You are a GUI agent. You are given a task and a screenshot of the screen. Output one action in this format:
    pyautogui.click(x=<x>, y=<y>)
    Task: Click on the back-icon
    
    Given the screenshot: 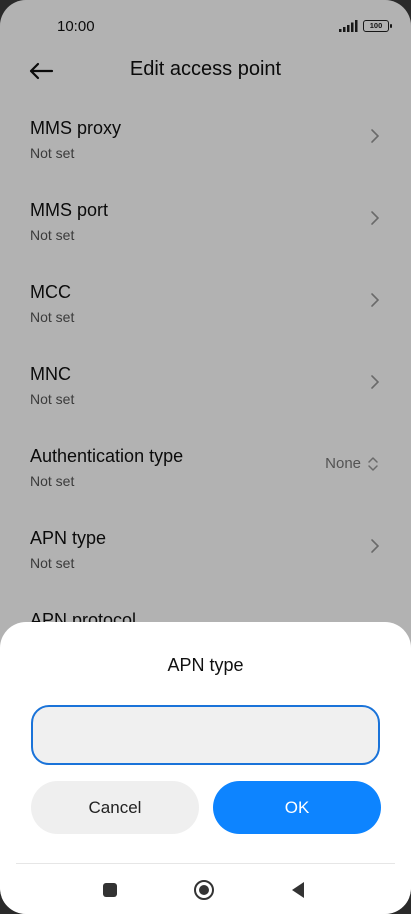 What is the action you would take?
    pyautogui.click(x=298, y=890)
    